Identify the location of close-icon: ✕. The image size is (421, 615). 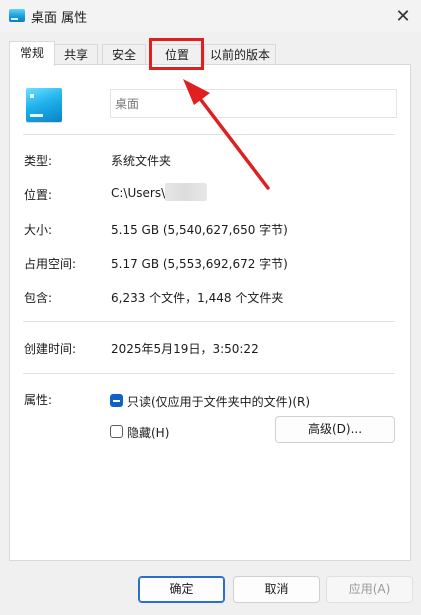
(403, 16).